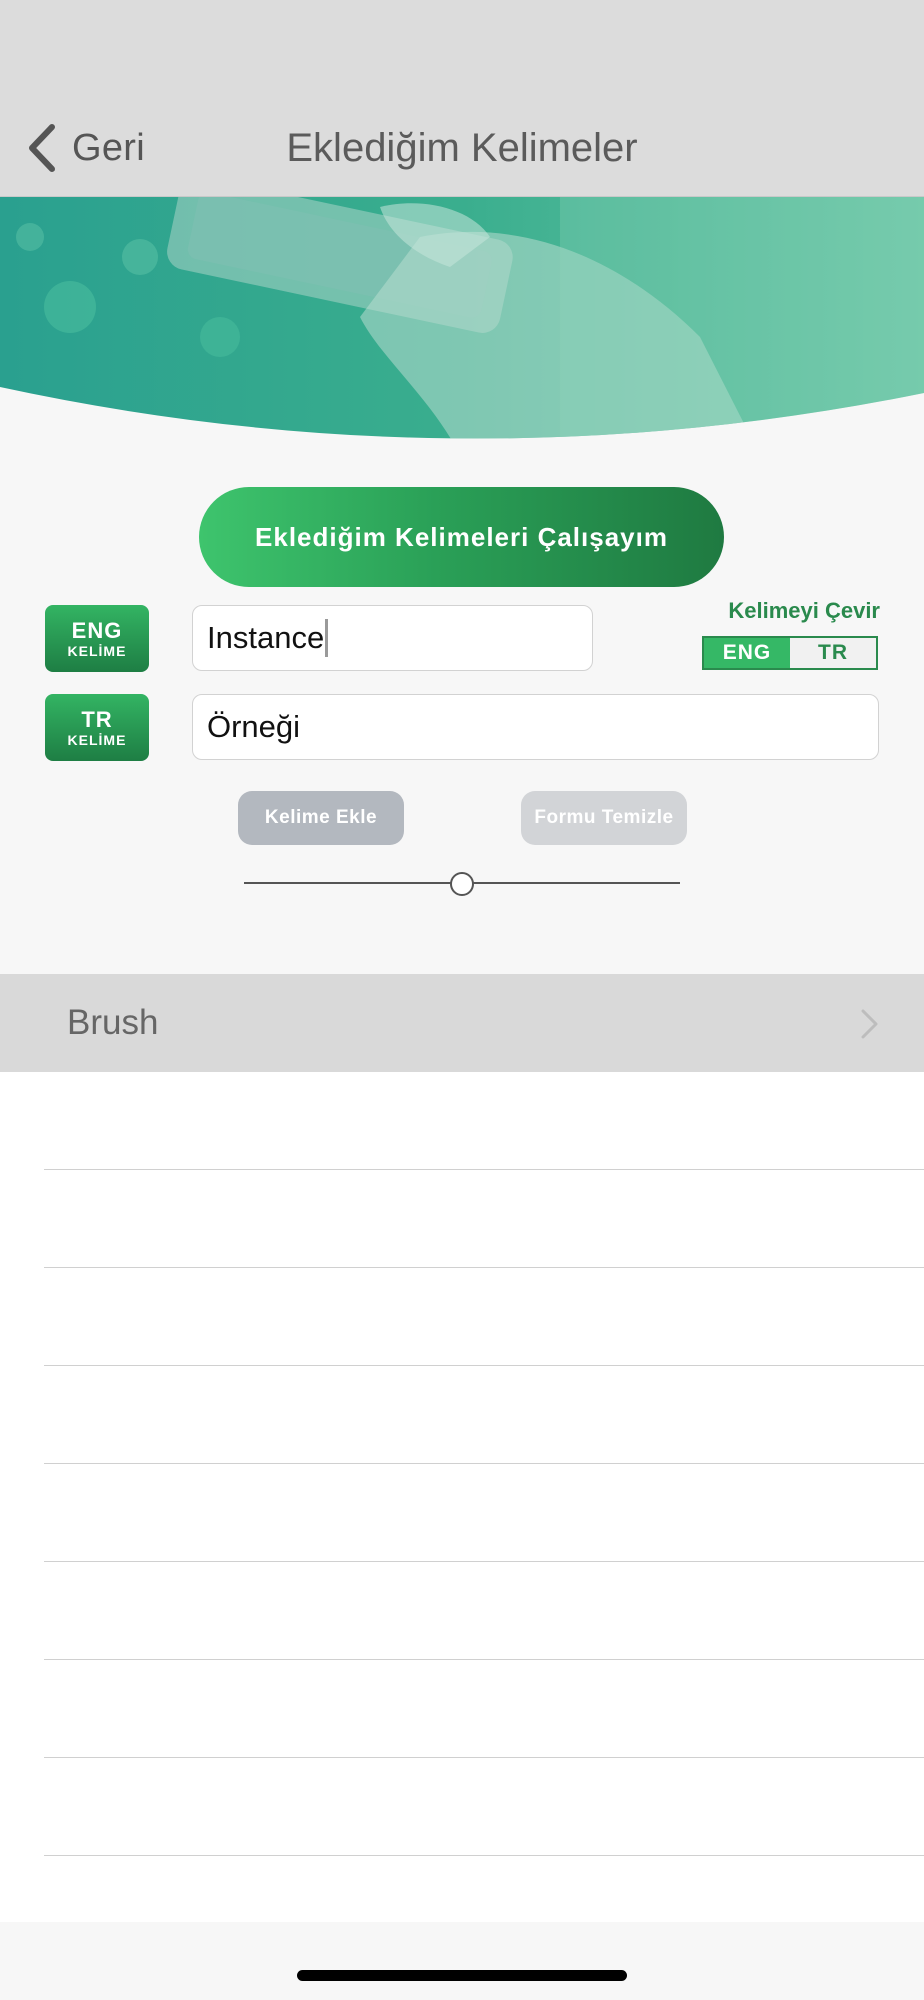 This screenshot has width=924, height=2000. Describe the element at coordinates (97, 739) in the screenshot. I see `tr-badge-sub: KELİME` at that location.